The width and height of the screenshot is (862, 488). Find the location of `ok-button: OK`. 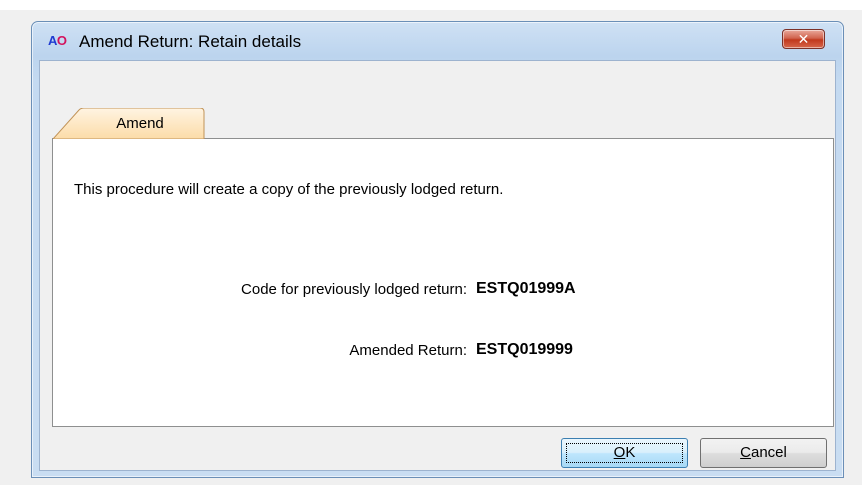

ok-button: OK is located at coordinates (624, 453).